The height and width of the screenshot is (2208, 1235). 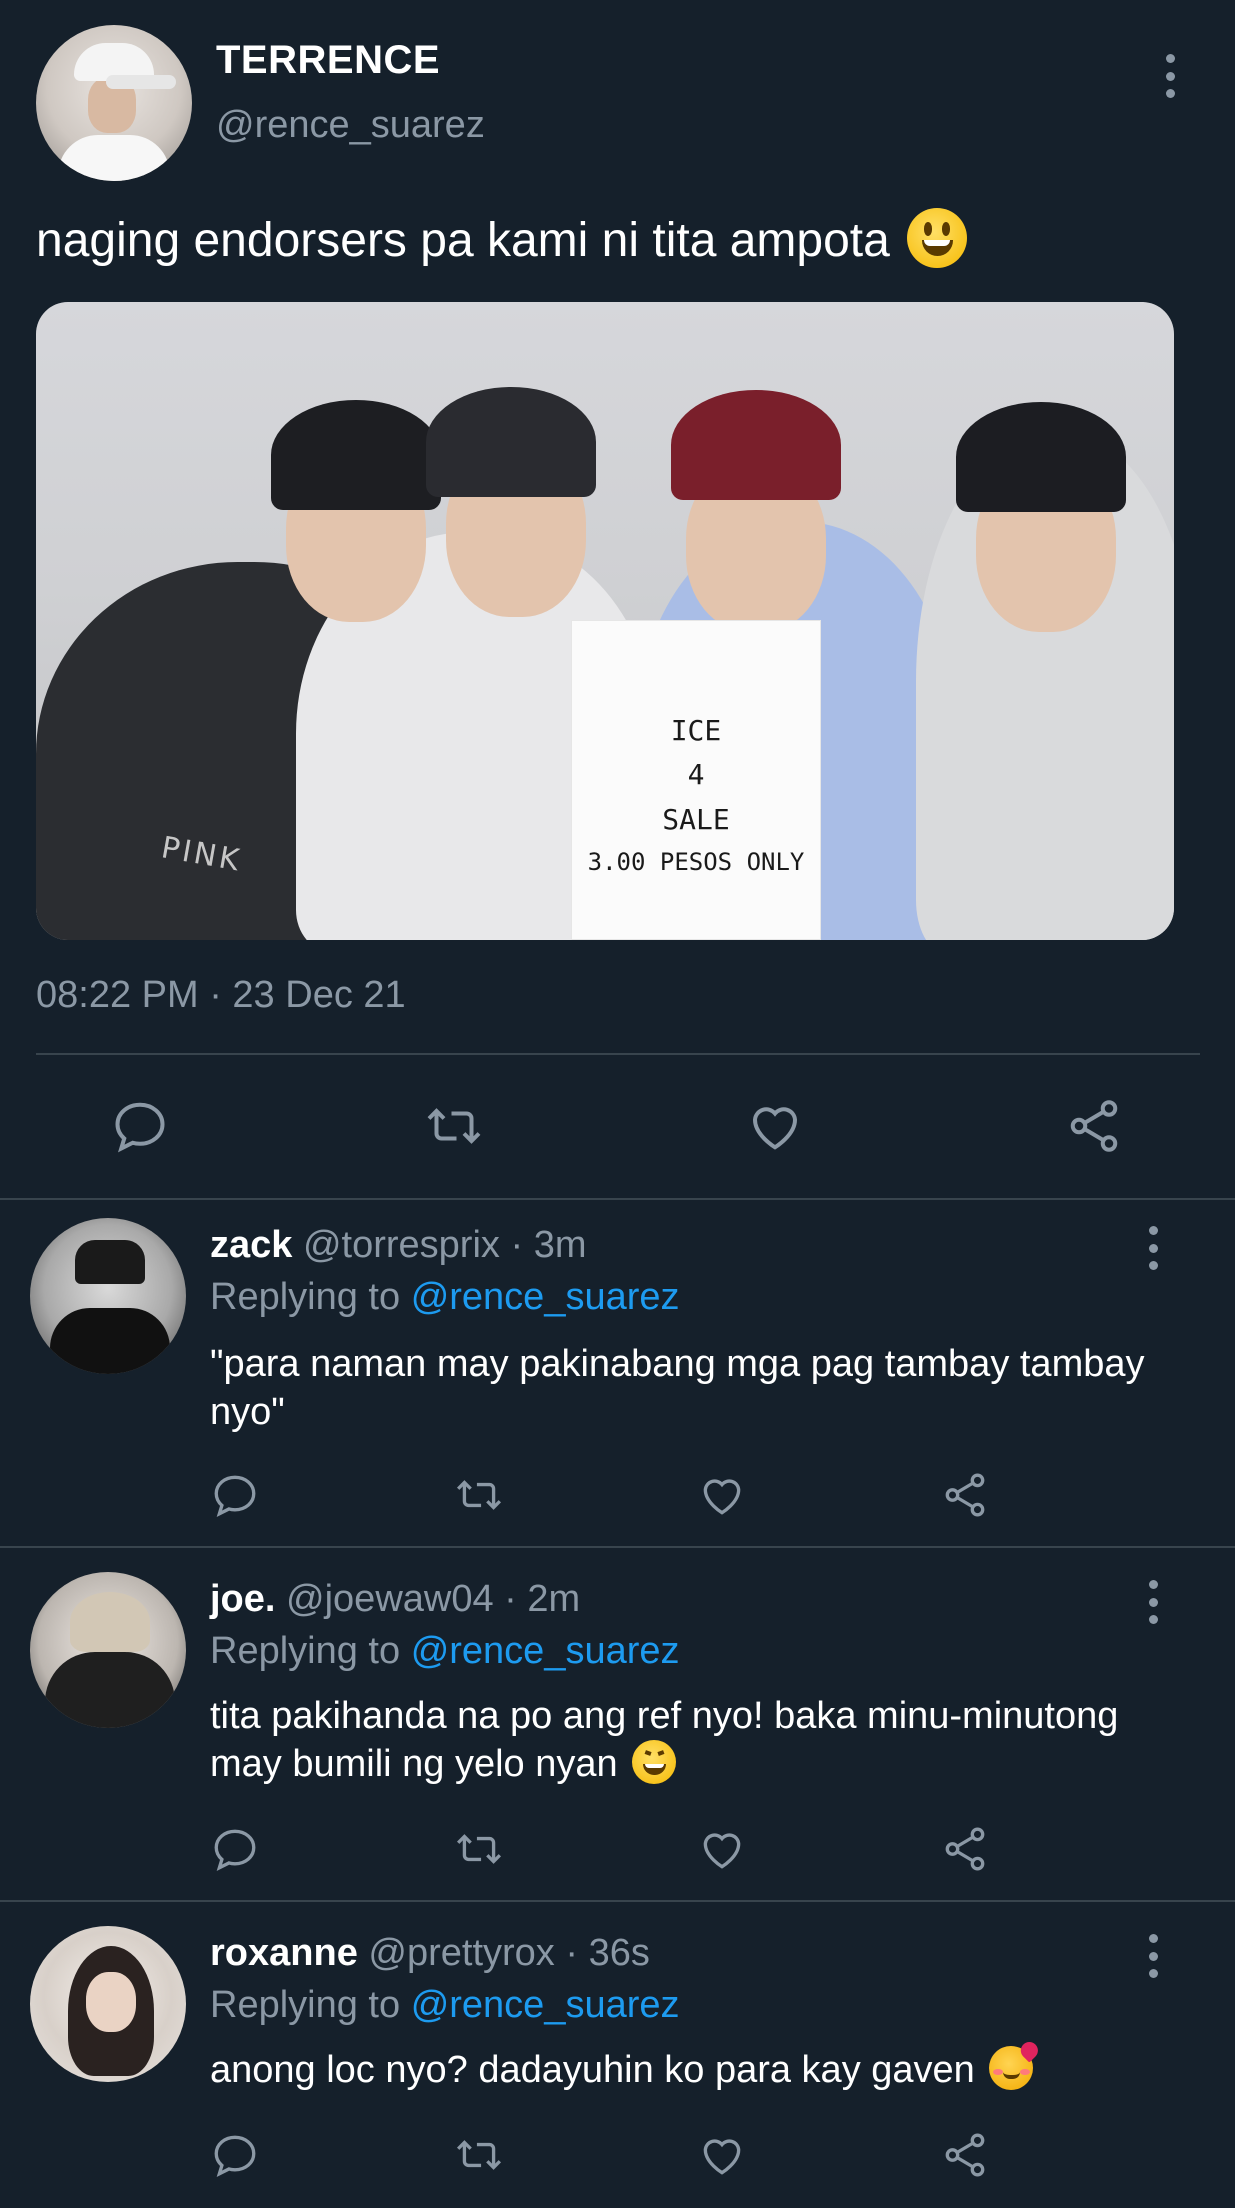 What do you see at coordinates (401, 1245) in the screenshot?
I see `reply-author-handle: @torresprix` at bounding box center [401, 1245].